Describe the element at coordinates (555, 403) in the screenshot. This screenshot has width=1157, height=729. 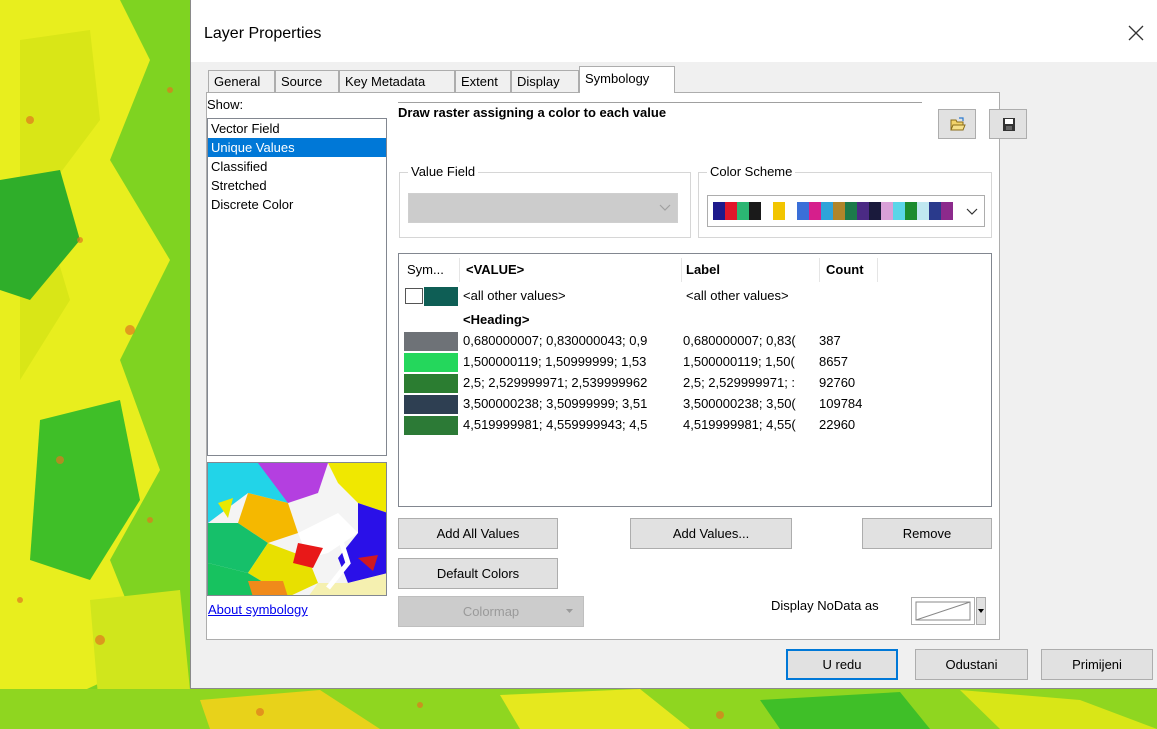
I see `value-cell: 3,500000238; 3,50999999; 3,51` at that location.